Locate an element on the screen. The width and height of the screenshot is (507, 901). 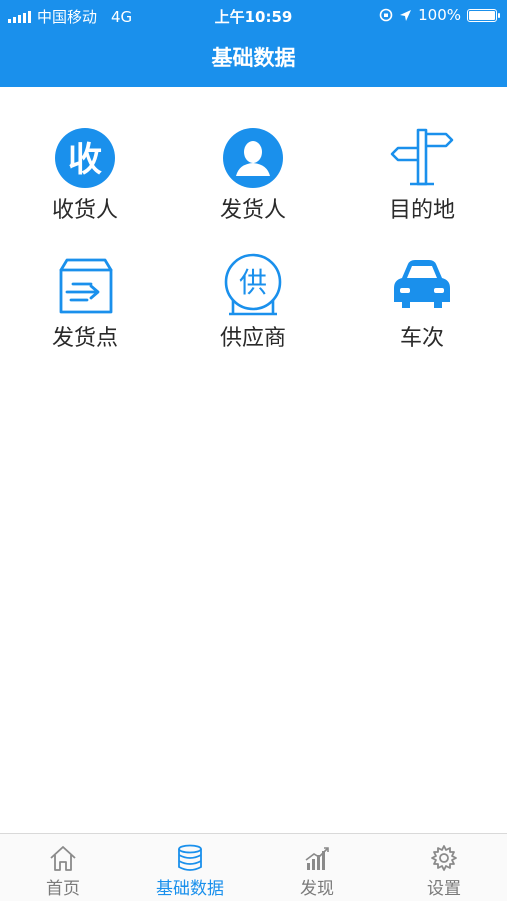
grid-item-sender: 发货人 is located at coordinates (253, 172).